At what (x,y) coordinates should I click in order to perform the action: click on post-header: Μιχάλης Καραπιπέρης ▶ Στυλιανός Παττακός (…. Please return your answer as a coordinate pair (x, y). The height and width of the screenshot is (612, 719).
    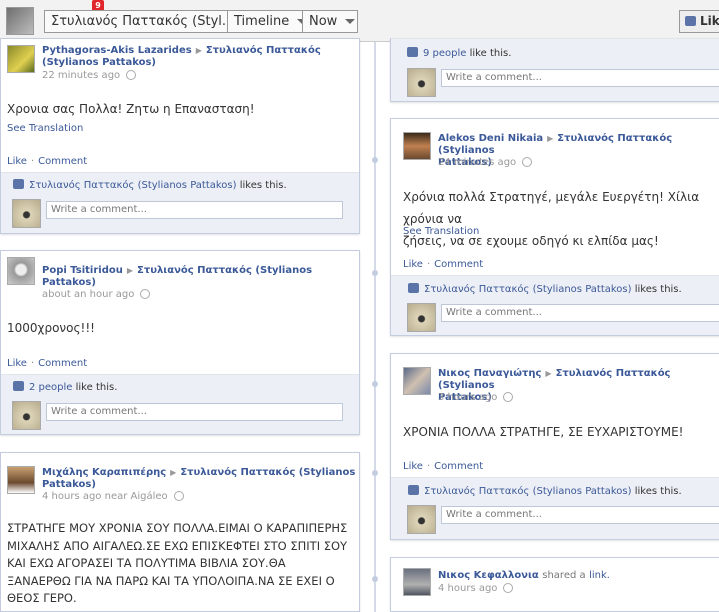
    Looking at the image, I should click on (198, 479).